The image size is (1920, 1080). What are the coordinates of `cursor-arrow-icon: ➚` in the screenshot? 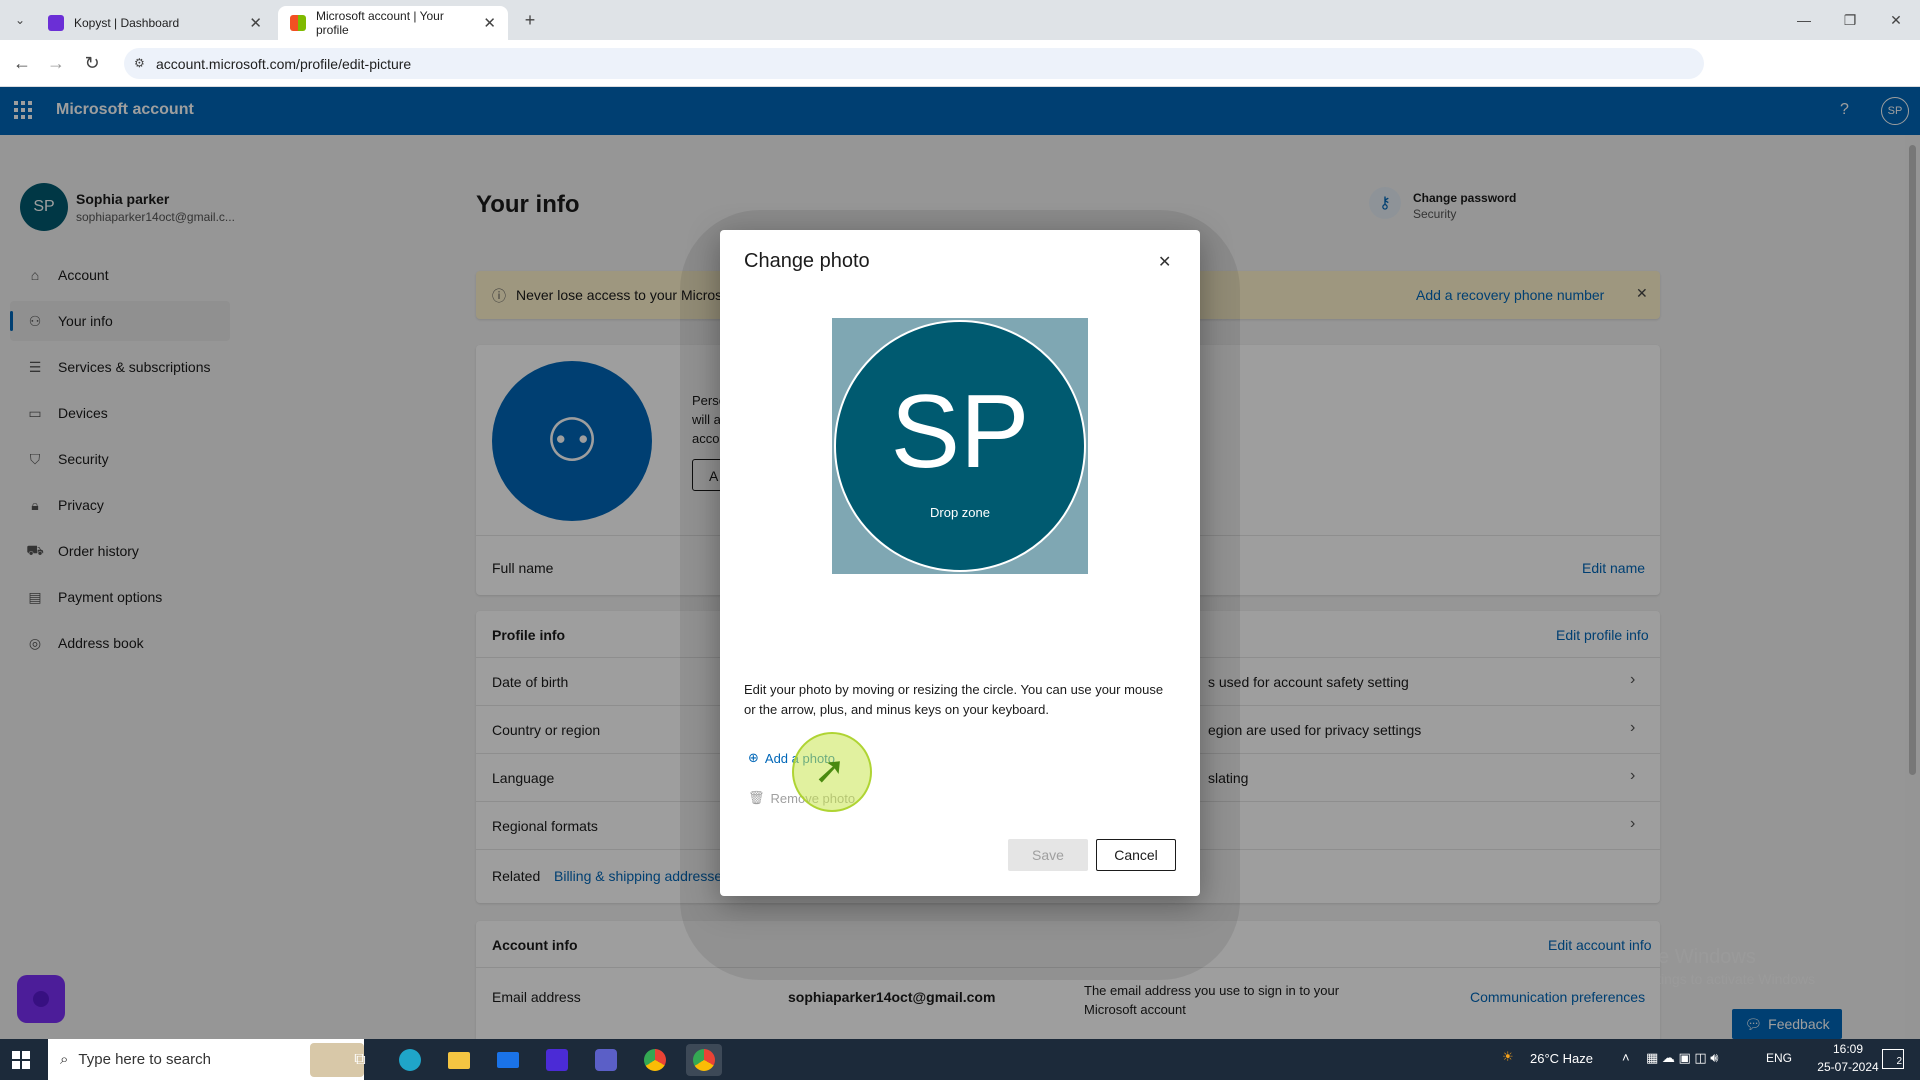 It's located at (830, 771).